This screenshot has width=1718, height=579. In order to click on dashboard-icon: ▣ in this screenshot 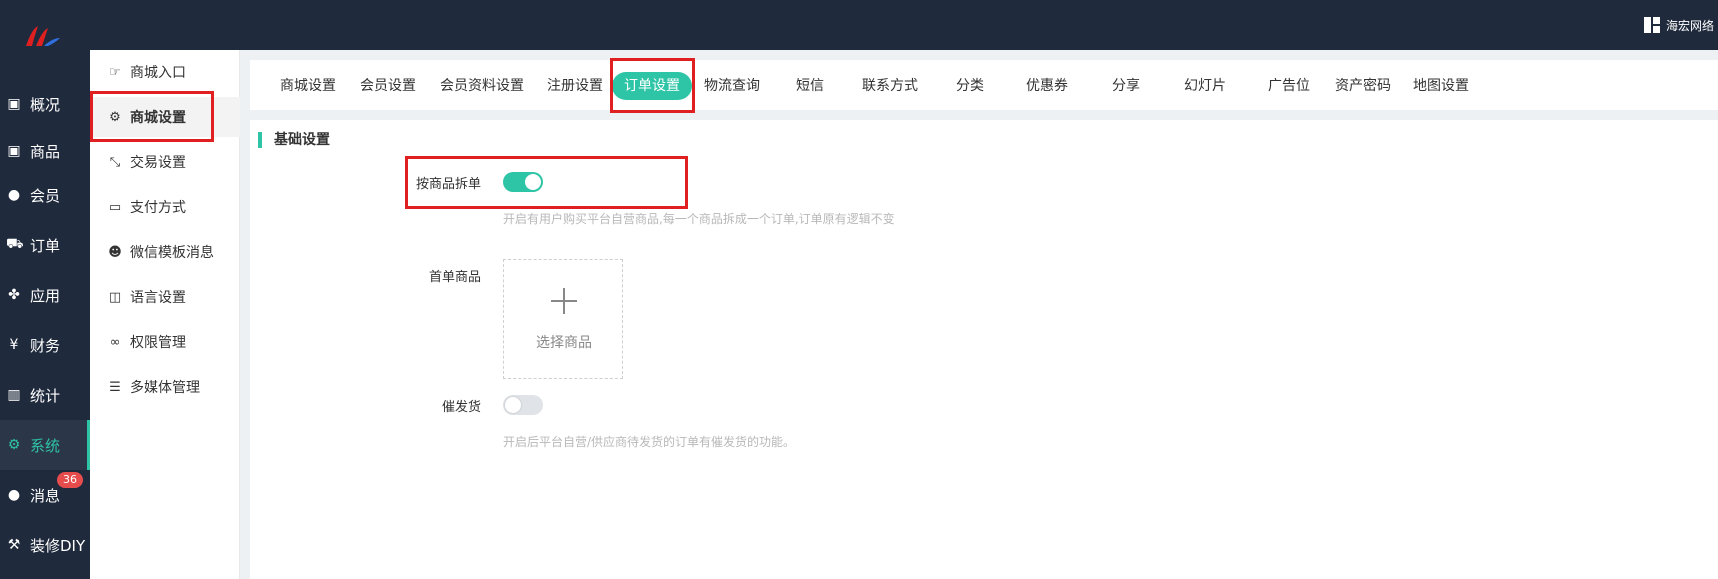, I will do `click(14, 104)`.